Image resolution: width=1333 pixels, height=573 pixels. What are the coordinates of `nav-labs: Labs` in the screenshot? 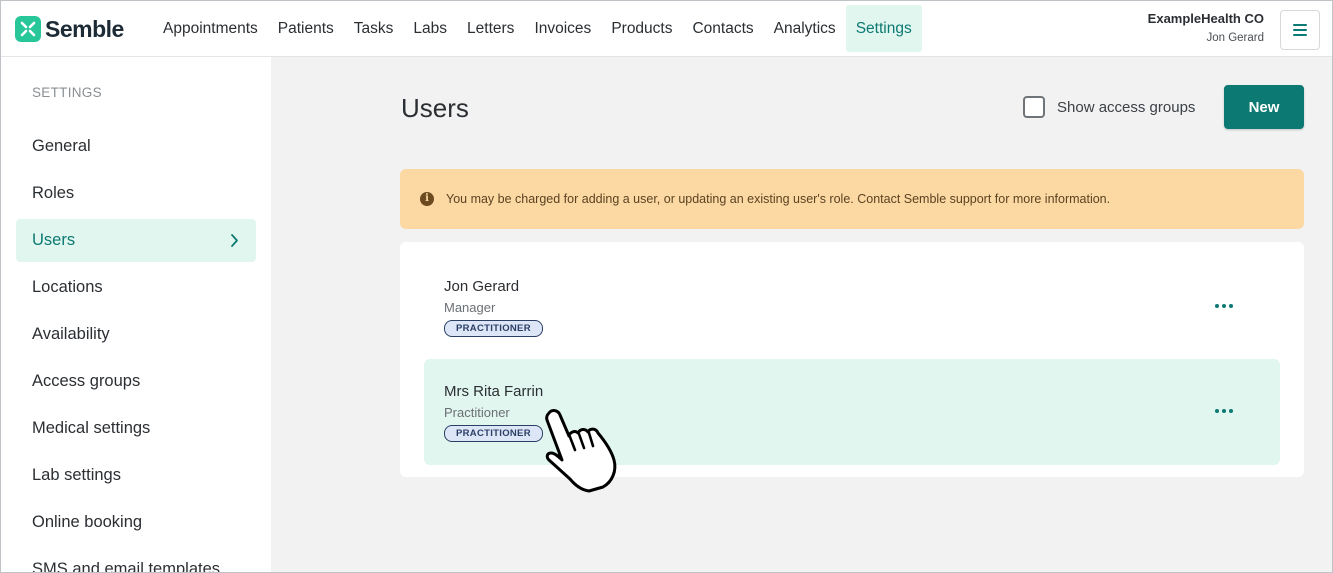 It's located at (430, 28).